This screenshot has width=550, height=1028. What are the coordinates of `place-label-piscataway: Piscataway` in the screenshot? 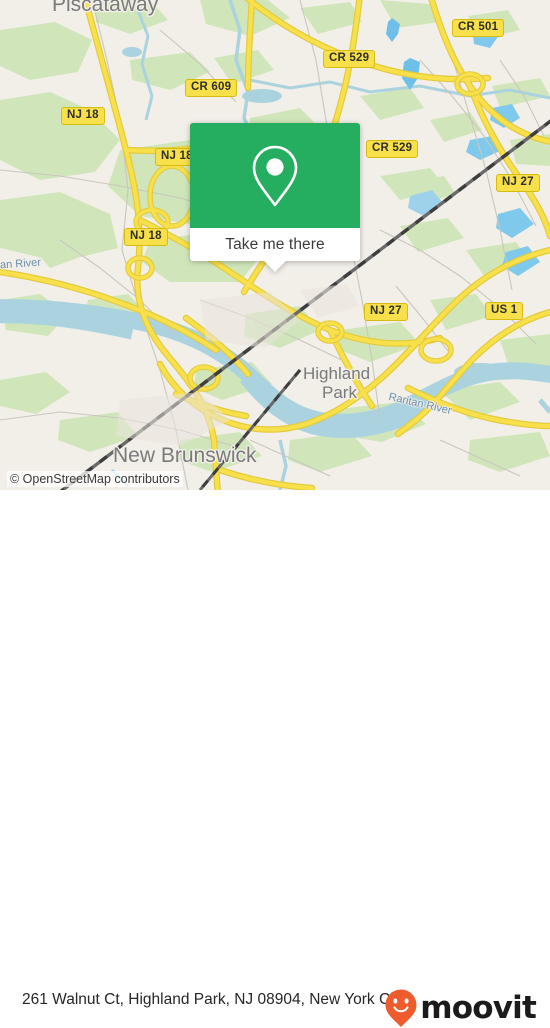 It's located at (105, 8).